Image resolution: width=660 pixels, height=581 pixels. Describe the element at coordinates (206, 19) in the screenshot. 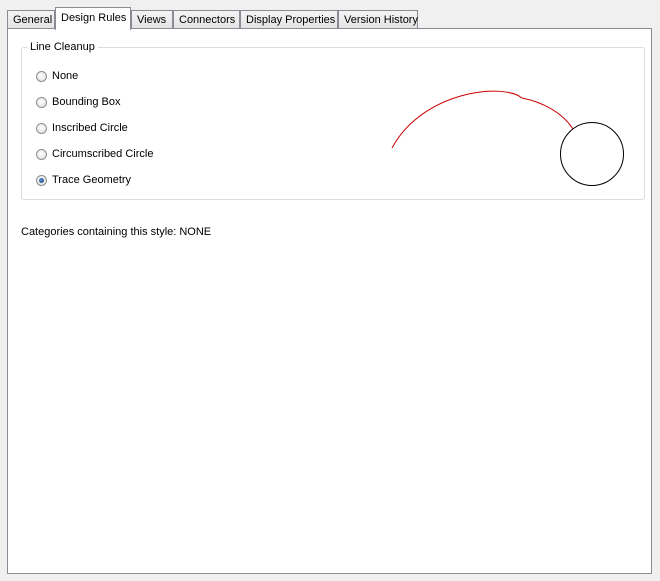

I see `tab-connectors: Connectors` at that location.